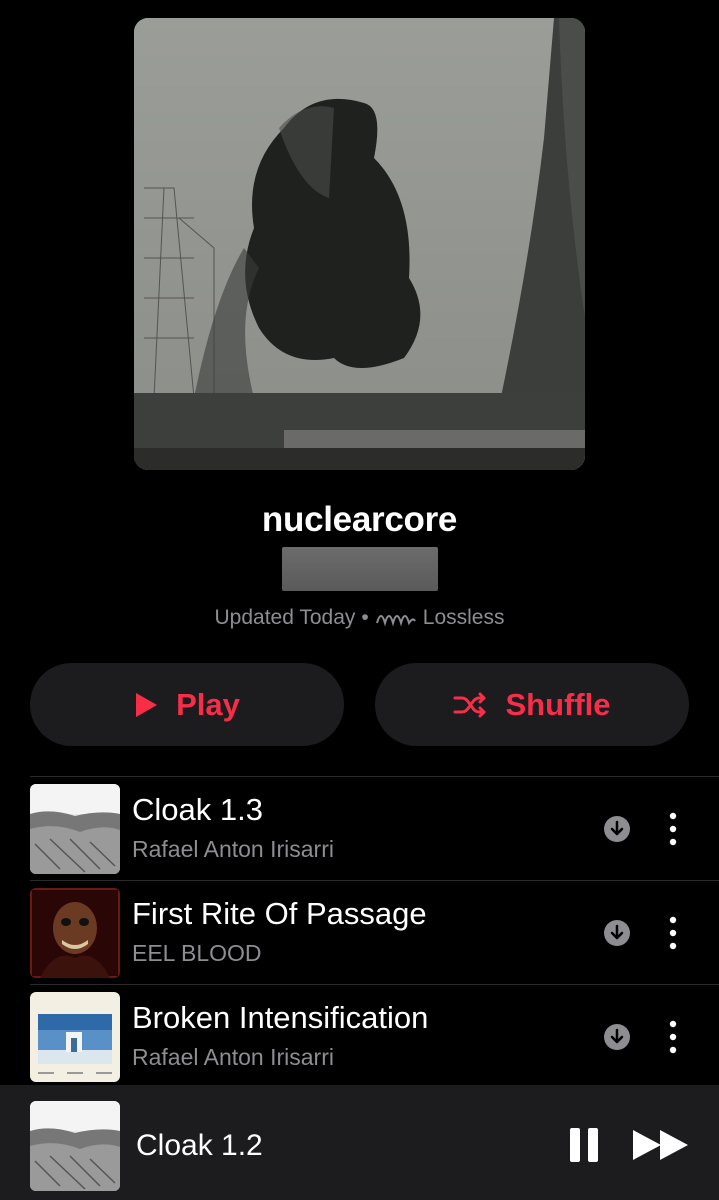  What do you see at coordinates (147, 704) in the screenshot?
I see `play-icon` at bounding box center [147, 704].